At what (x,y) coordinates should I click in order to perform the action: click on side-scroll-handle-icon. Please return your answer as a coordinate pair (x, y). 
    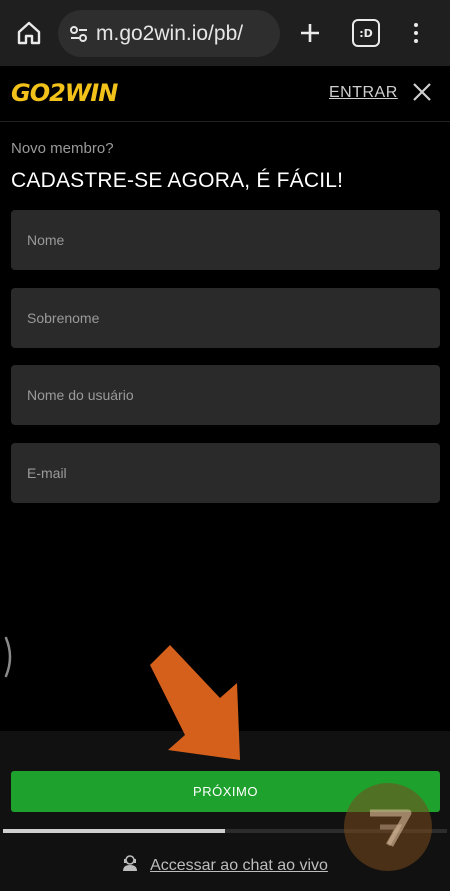
    Looking at the image, I should click on (8, 657).